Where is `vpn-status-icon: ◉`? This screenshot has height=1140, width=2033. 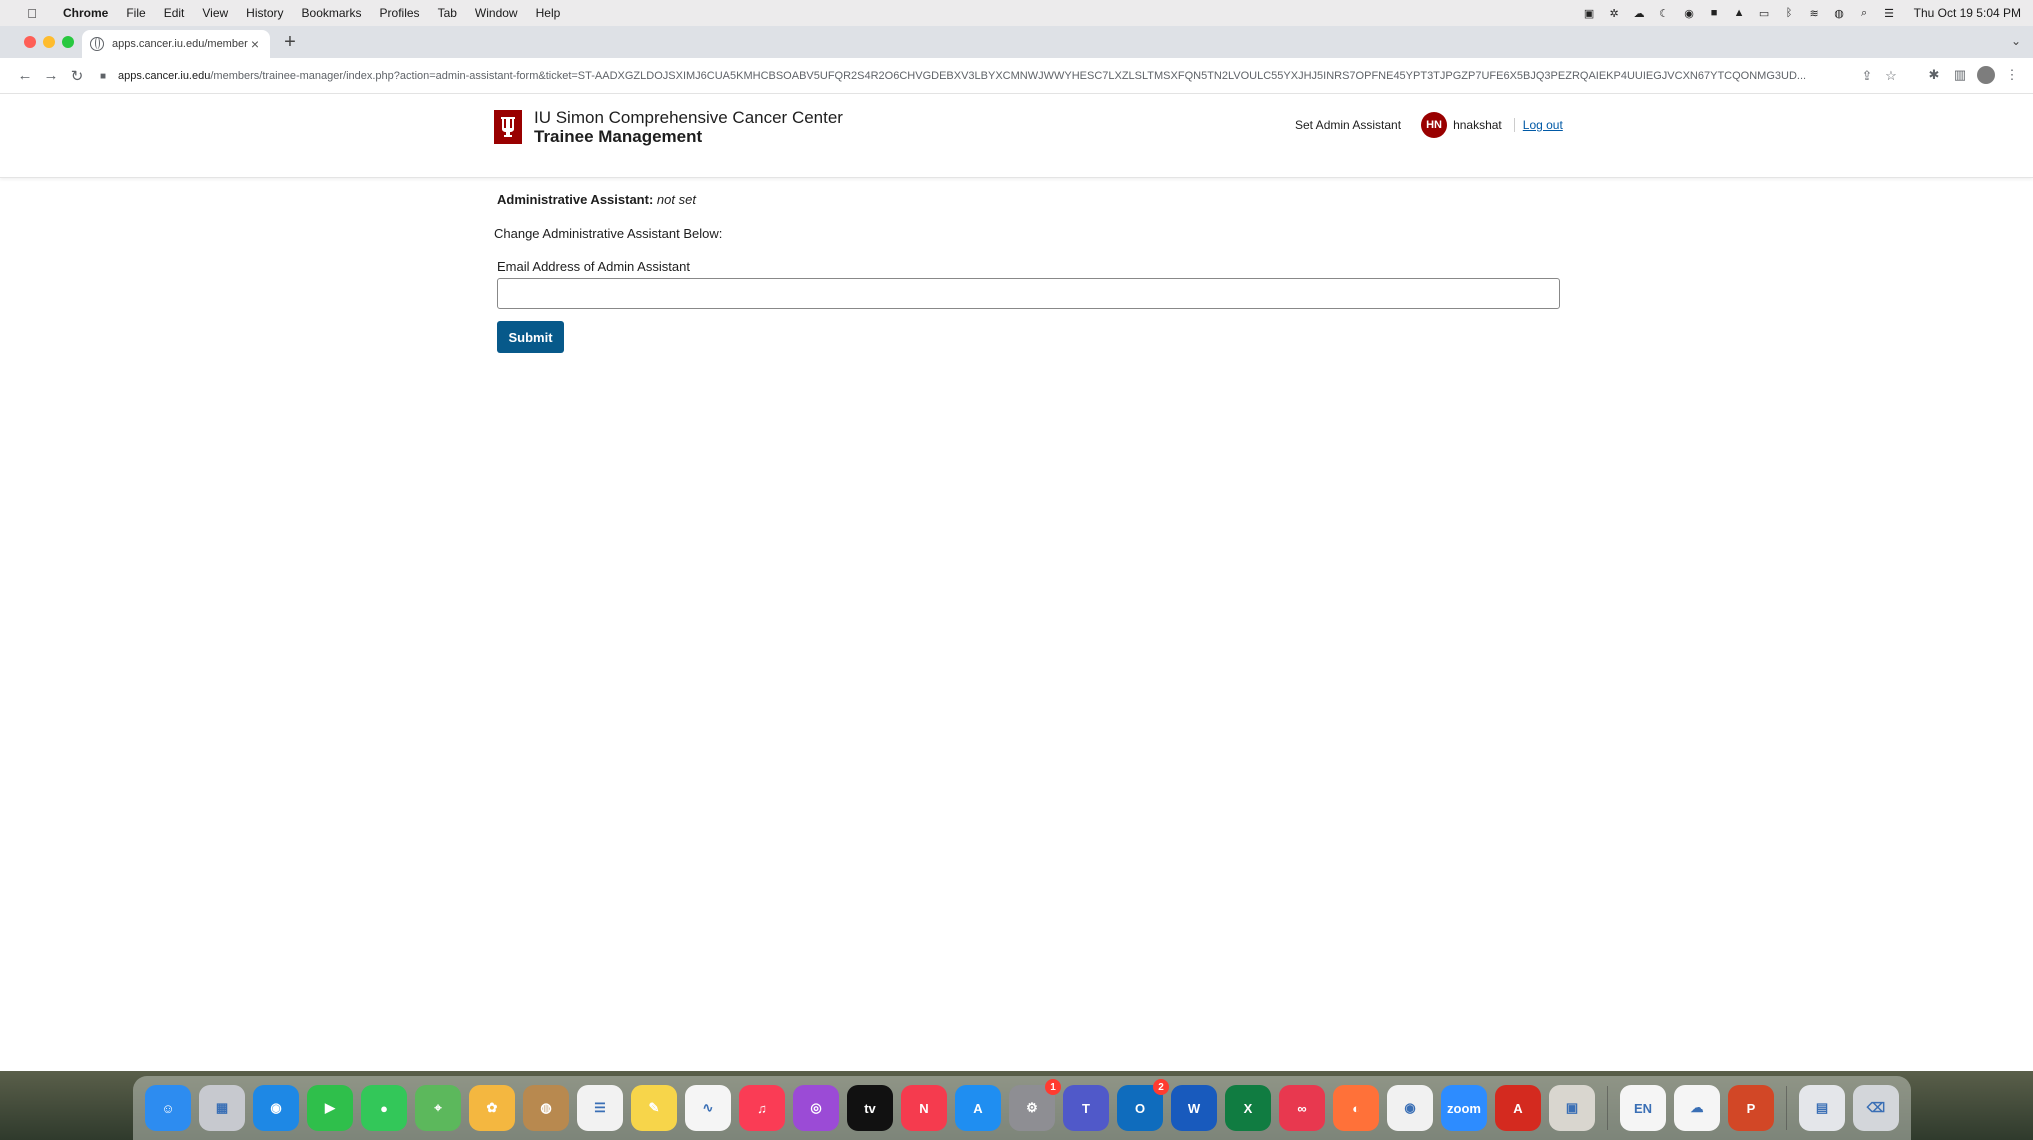 vpn-status-icon: ◉ is located at coordinates (1689, 13).